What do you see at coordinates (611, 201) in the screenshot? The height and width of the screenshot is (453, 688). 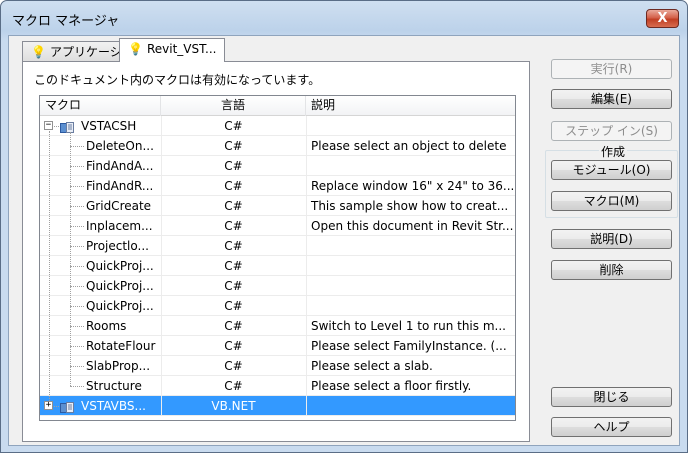 I see `create-macro-button: マクロ(M)` at bounding box center [611, 201].